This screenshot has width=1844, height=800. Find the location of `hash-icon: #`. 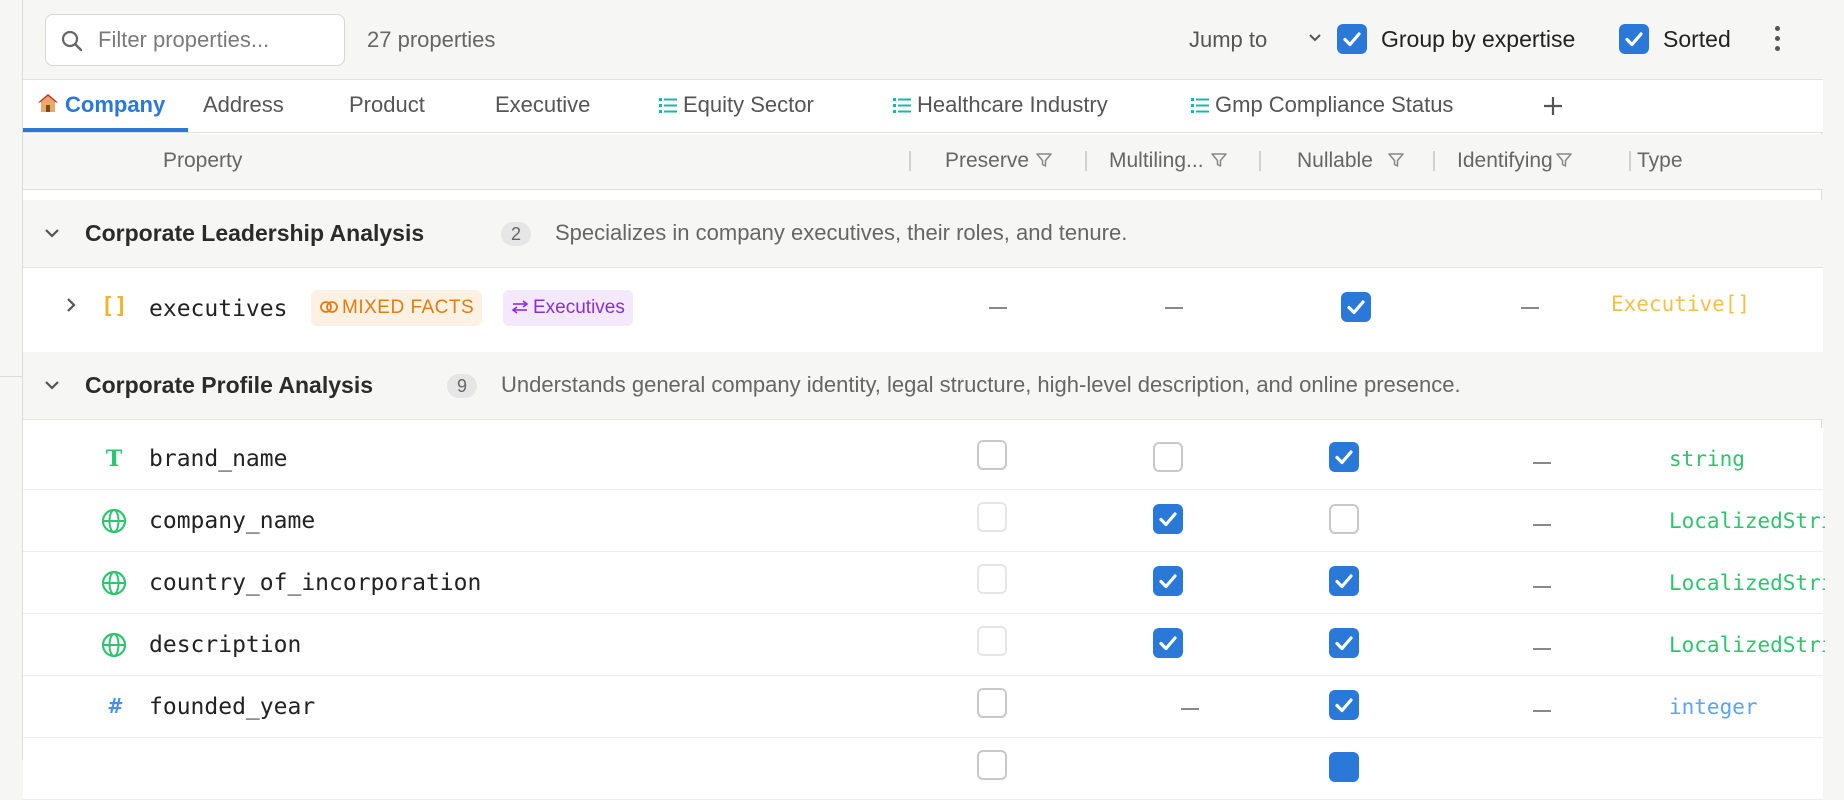

hash-icon: # is located at coordinates (114, 706).